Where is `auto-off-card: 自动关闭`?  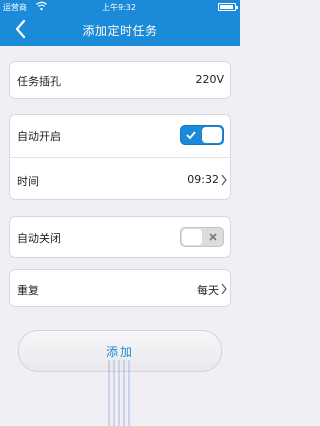
auto-off-card: 自动关闭 is located at coordinates (120, 237).